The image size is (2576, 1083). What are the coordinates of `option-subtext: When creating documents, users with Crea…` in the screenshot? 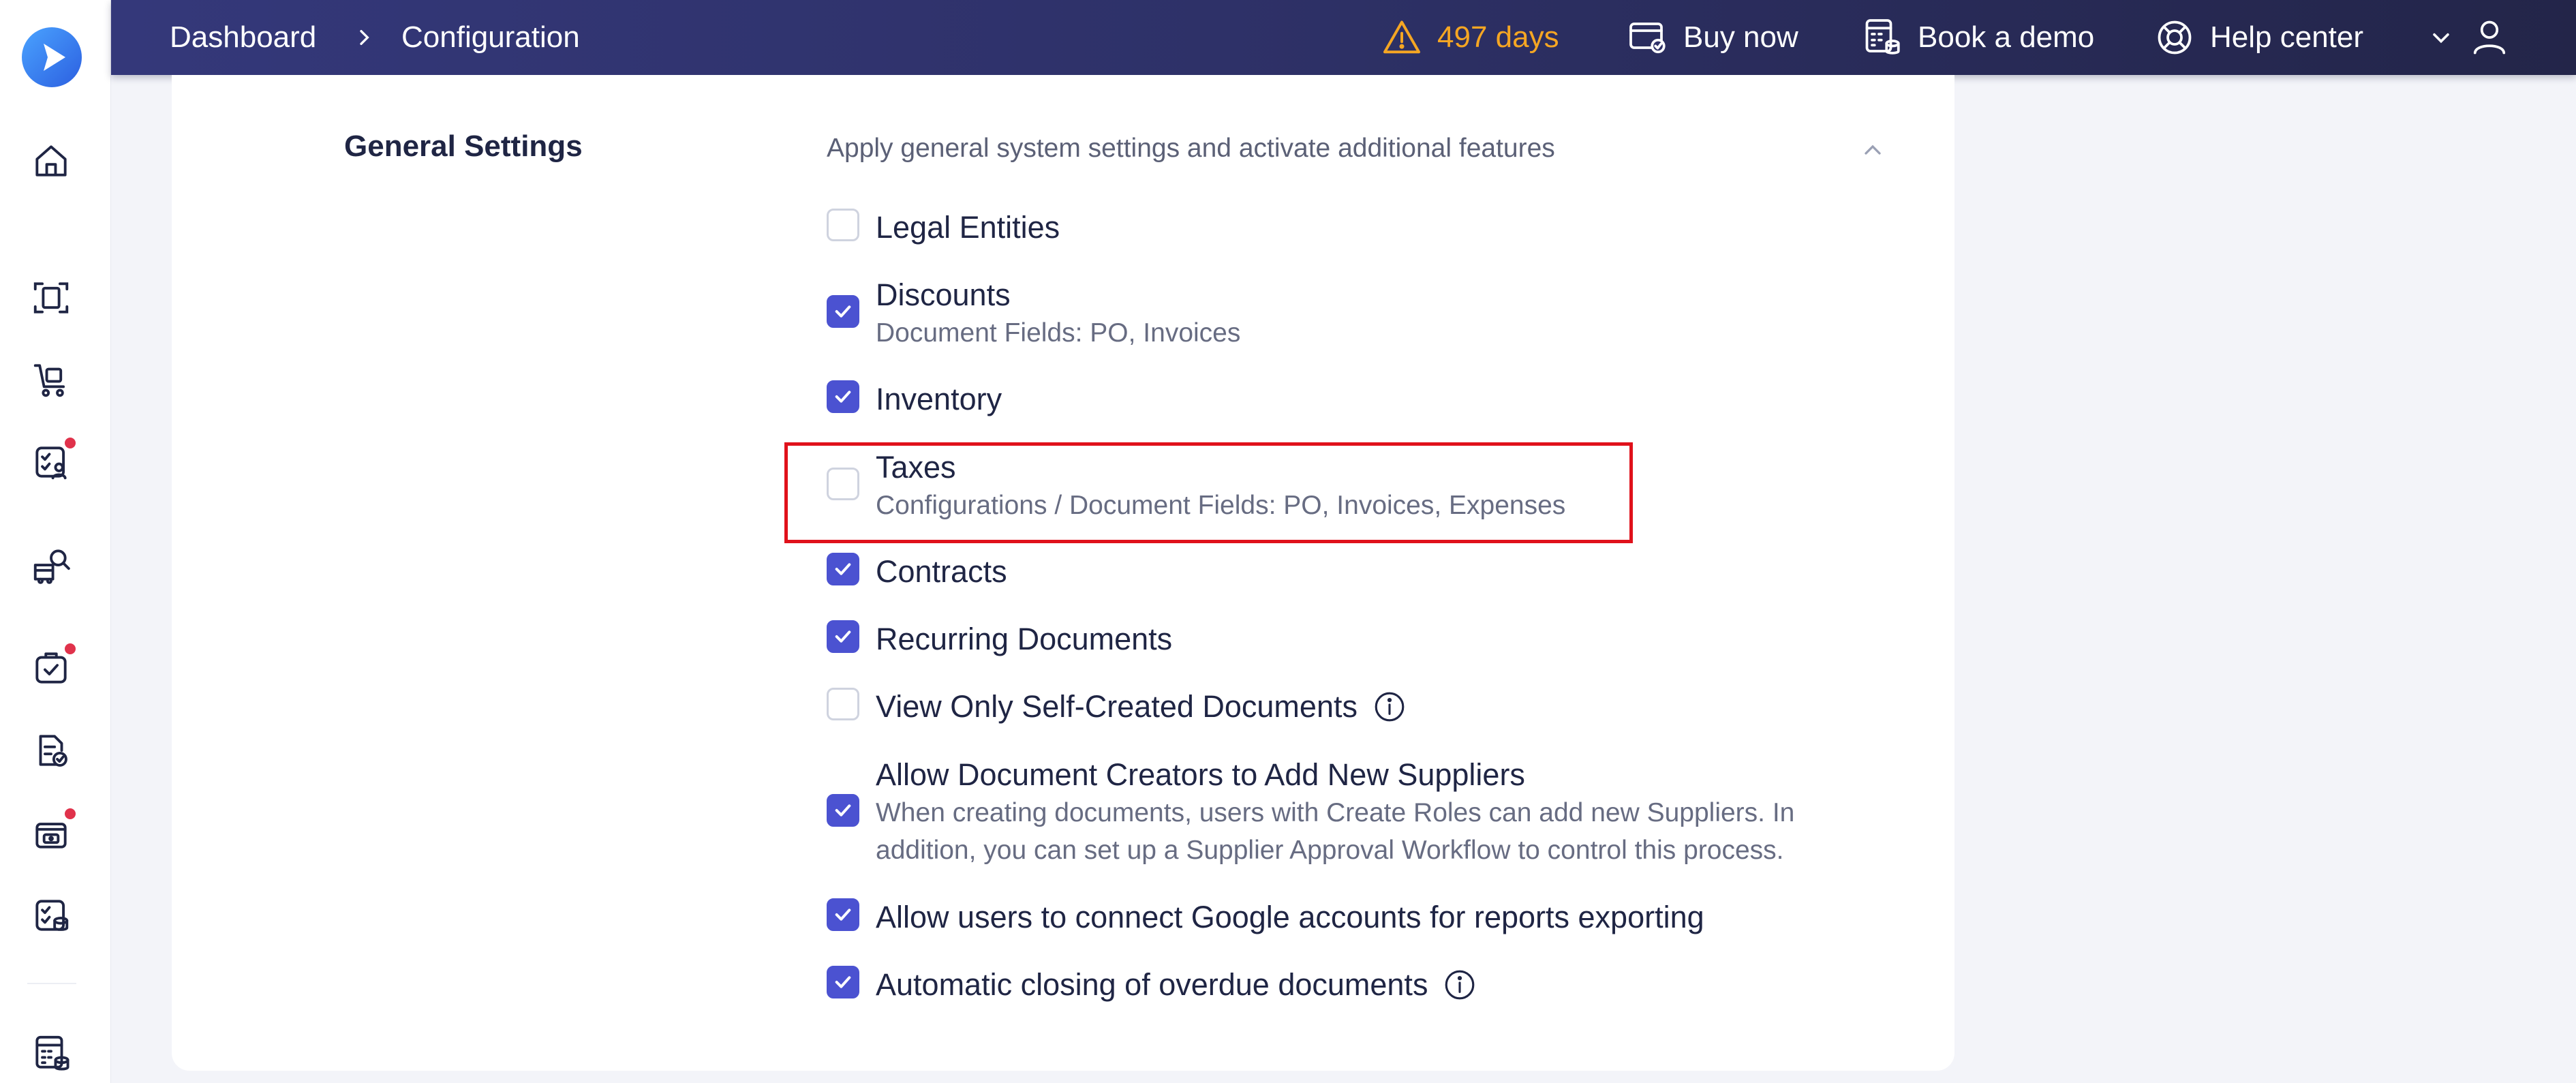 It's located at (1335, 813).